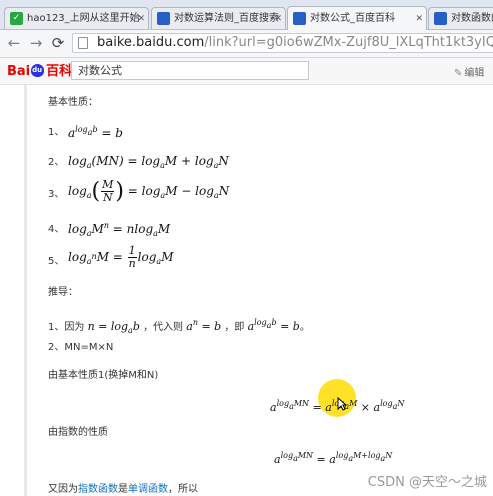 The height and width of the screenshot is (496, 493). What do you see at coordinates (73, 102) in the screenshot?
I see `section-title-basic: 基本性质：` at bounding box center [73, 102].